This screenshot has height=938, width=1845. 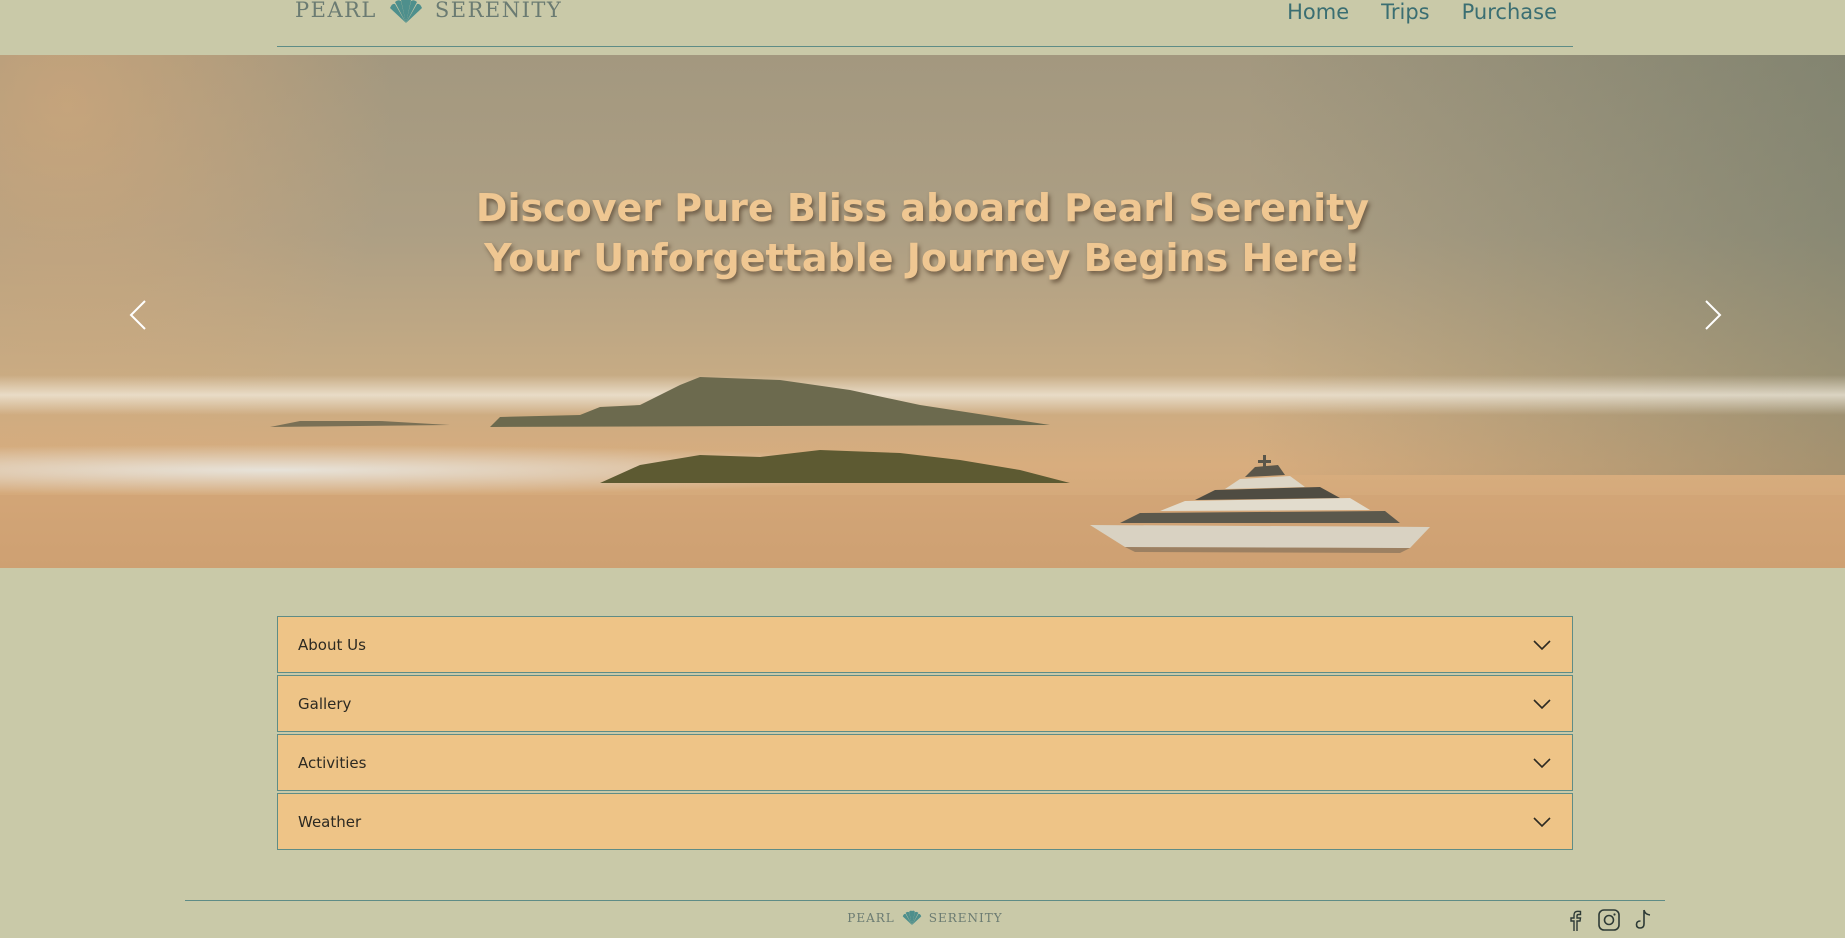 I want to click on footer-logo: PEARL SERENITY, so click(x=925, y=917).